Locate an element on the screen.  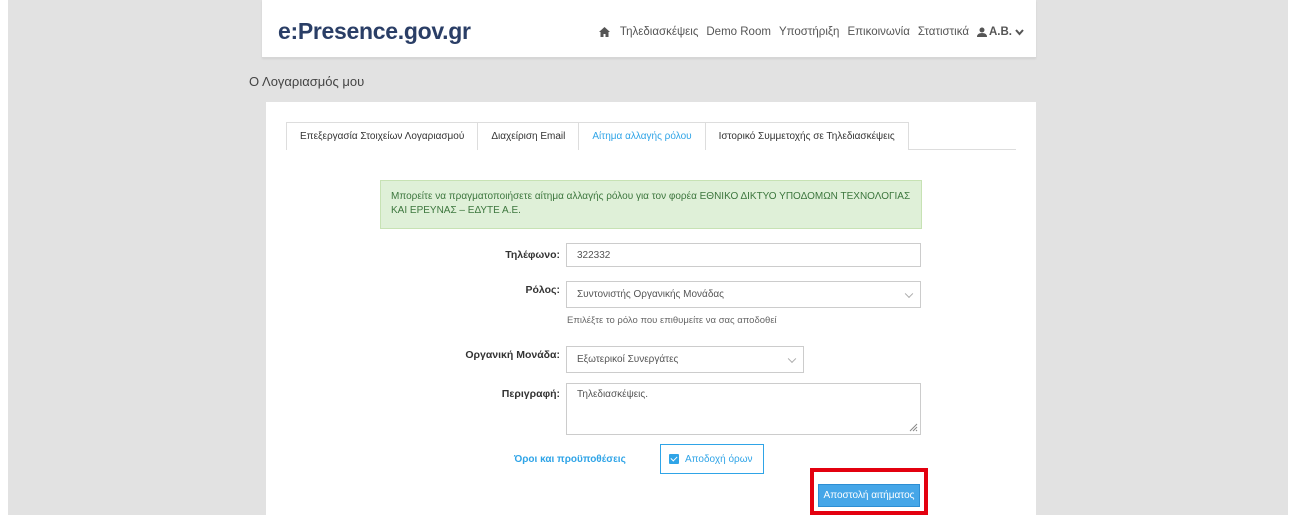
accept-terms-checkbox: Αποδοχή όρων is located at coordinates (712, 459).